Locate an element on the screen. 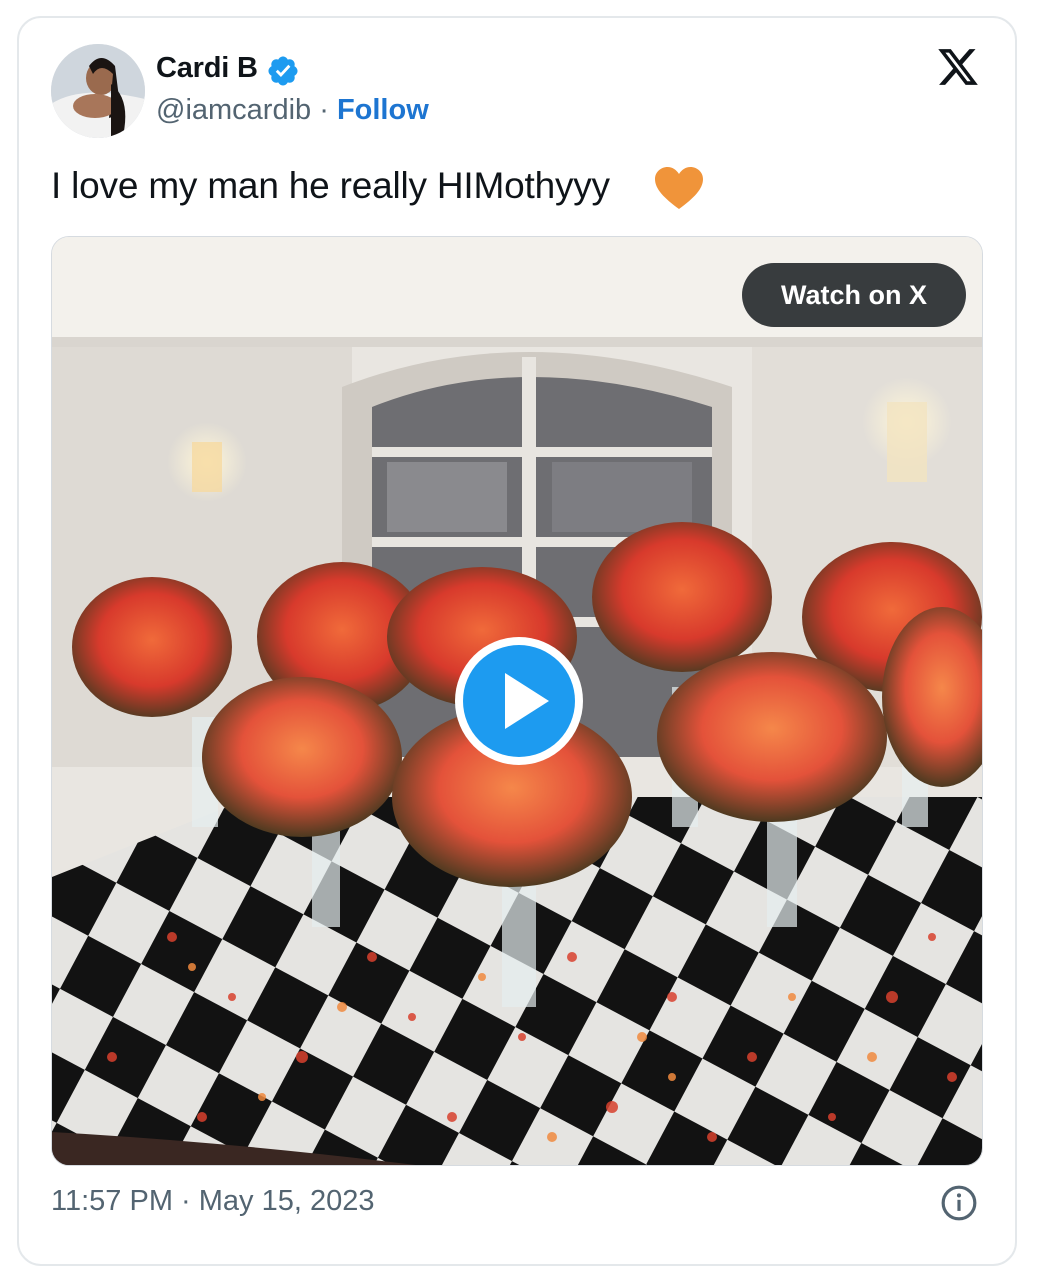 Image resolution: width=1052 pixels, height=1266 pixels. tweet-timestamp: 11:57 PM · May 15, 2023 is located at coordinates (212, 1201).